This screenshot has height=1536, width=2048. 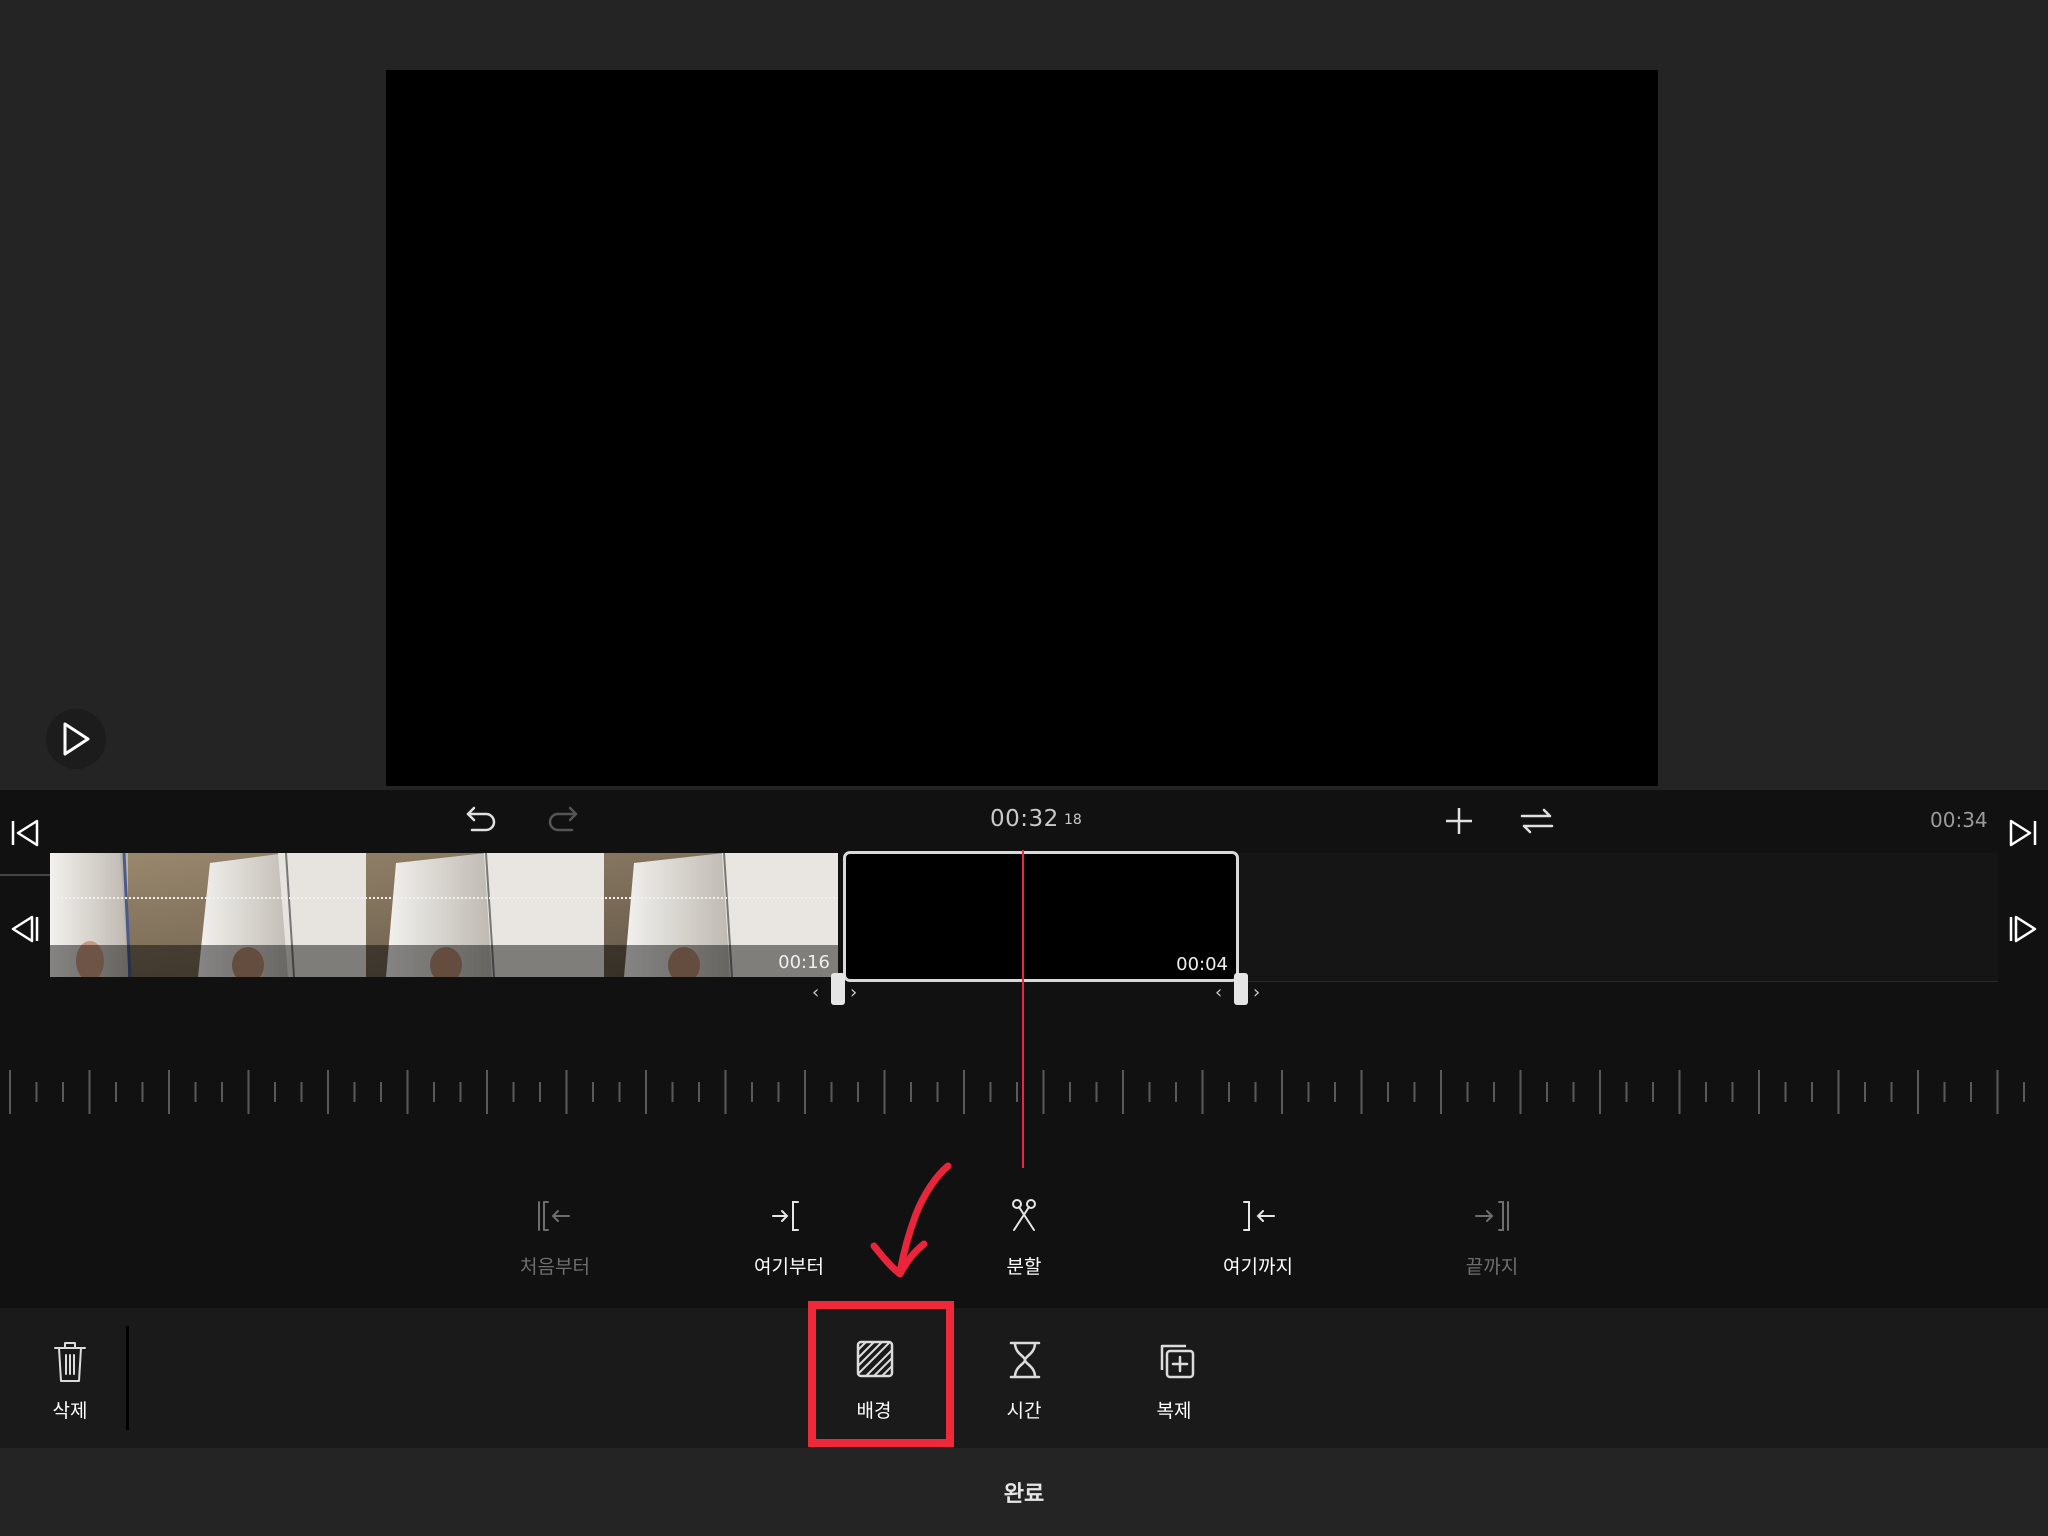 I want to click on trim-to-end-tool: 끝까지, so click(x=1492, y=1235).